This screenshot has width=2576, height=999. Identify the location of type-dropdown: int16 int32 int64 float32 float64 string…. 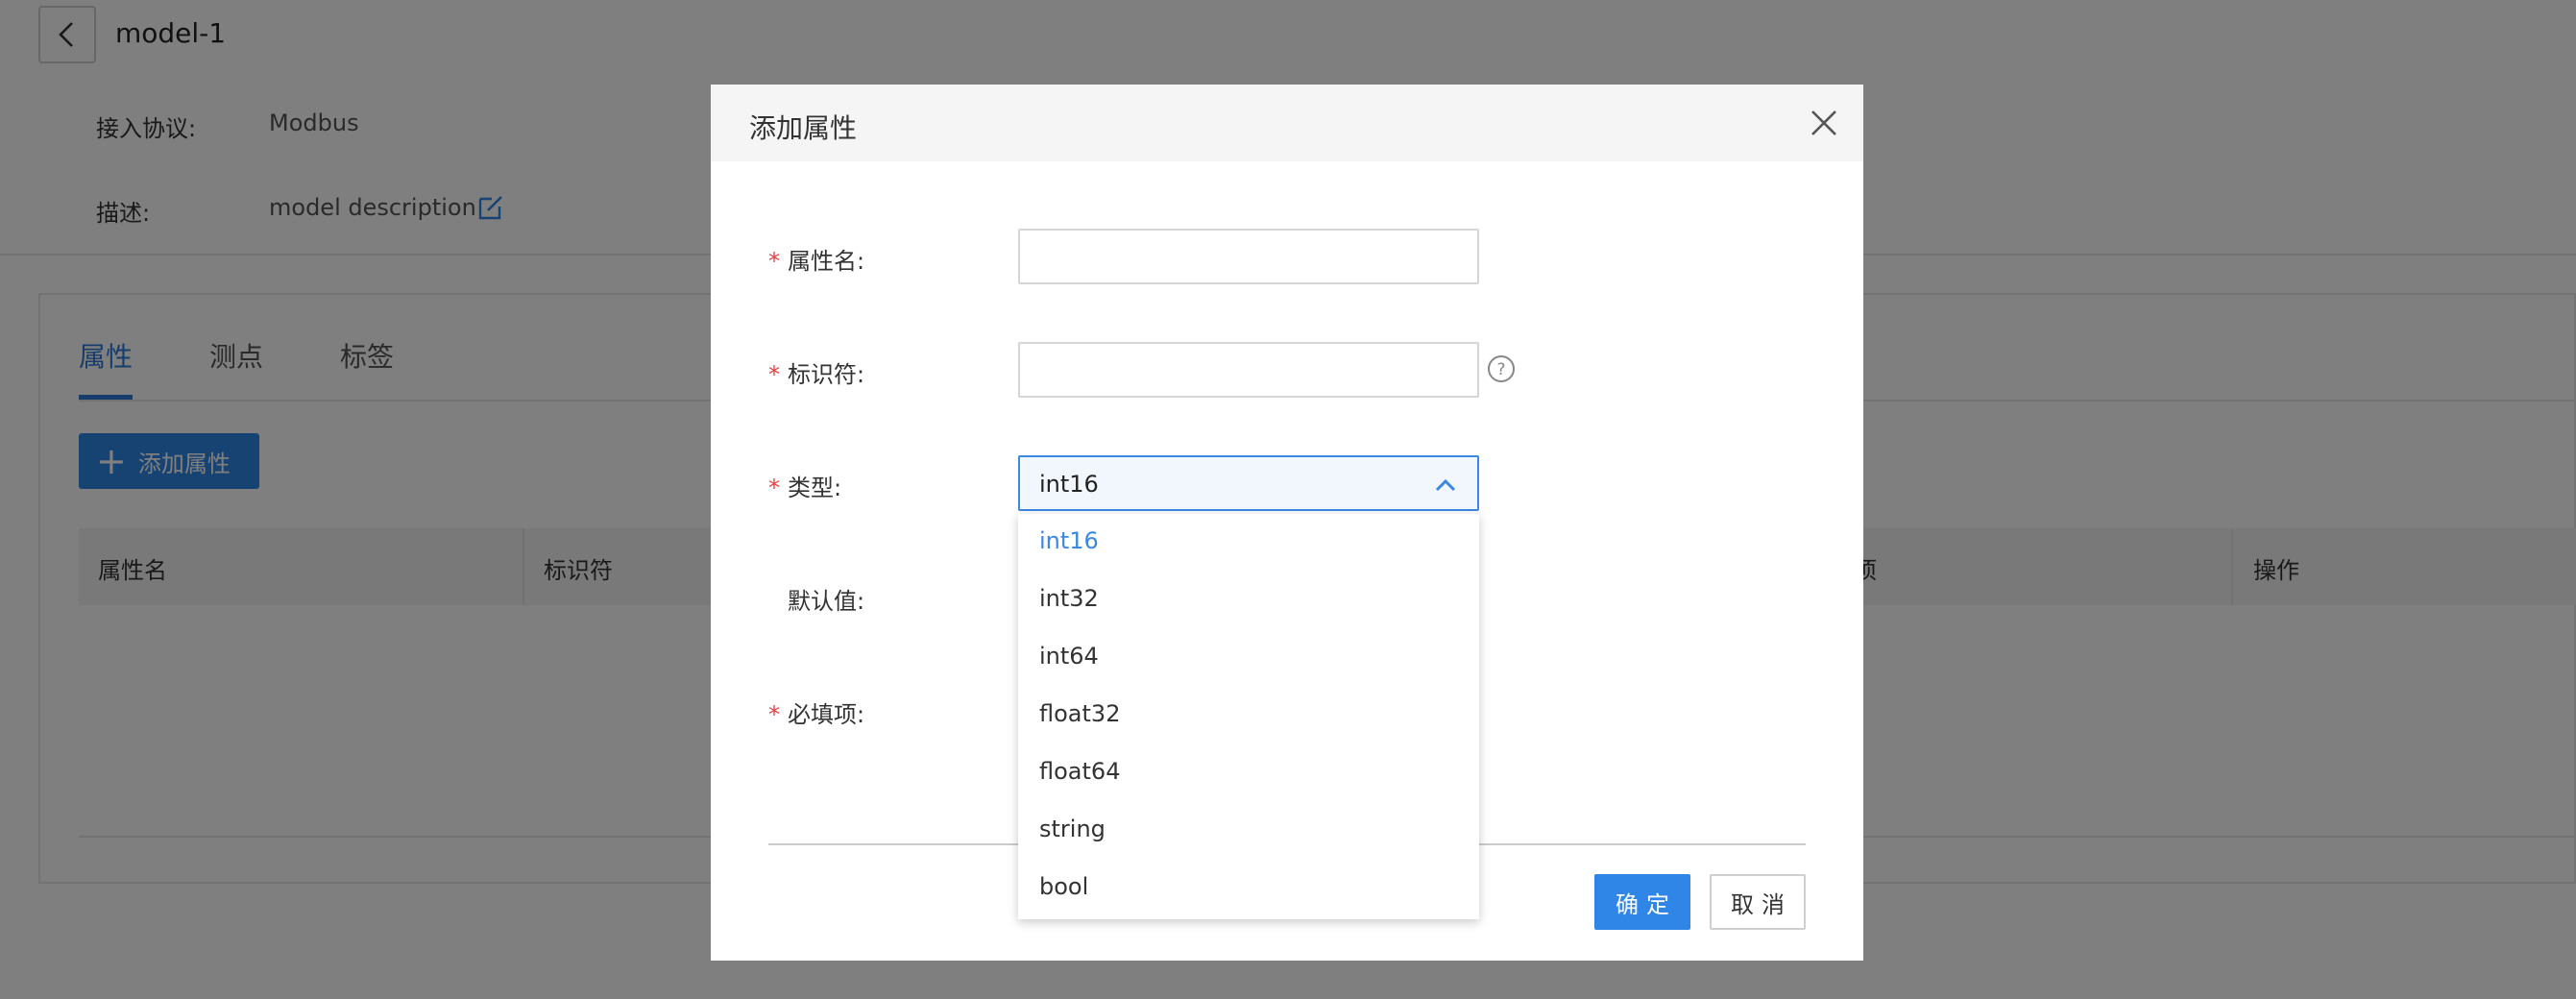
(1248, 716).